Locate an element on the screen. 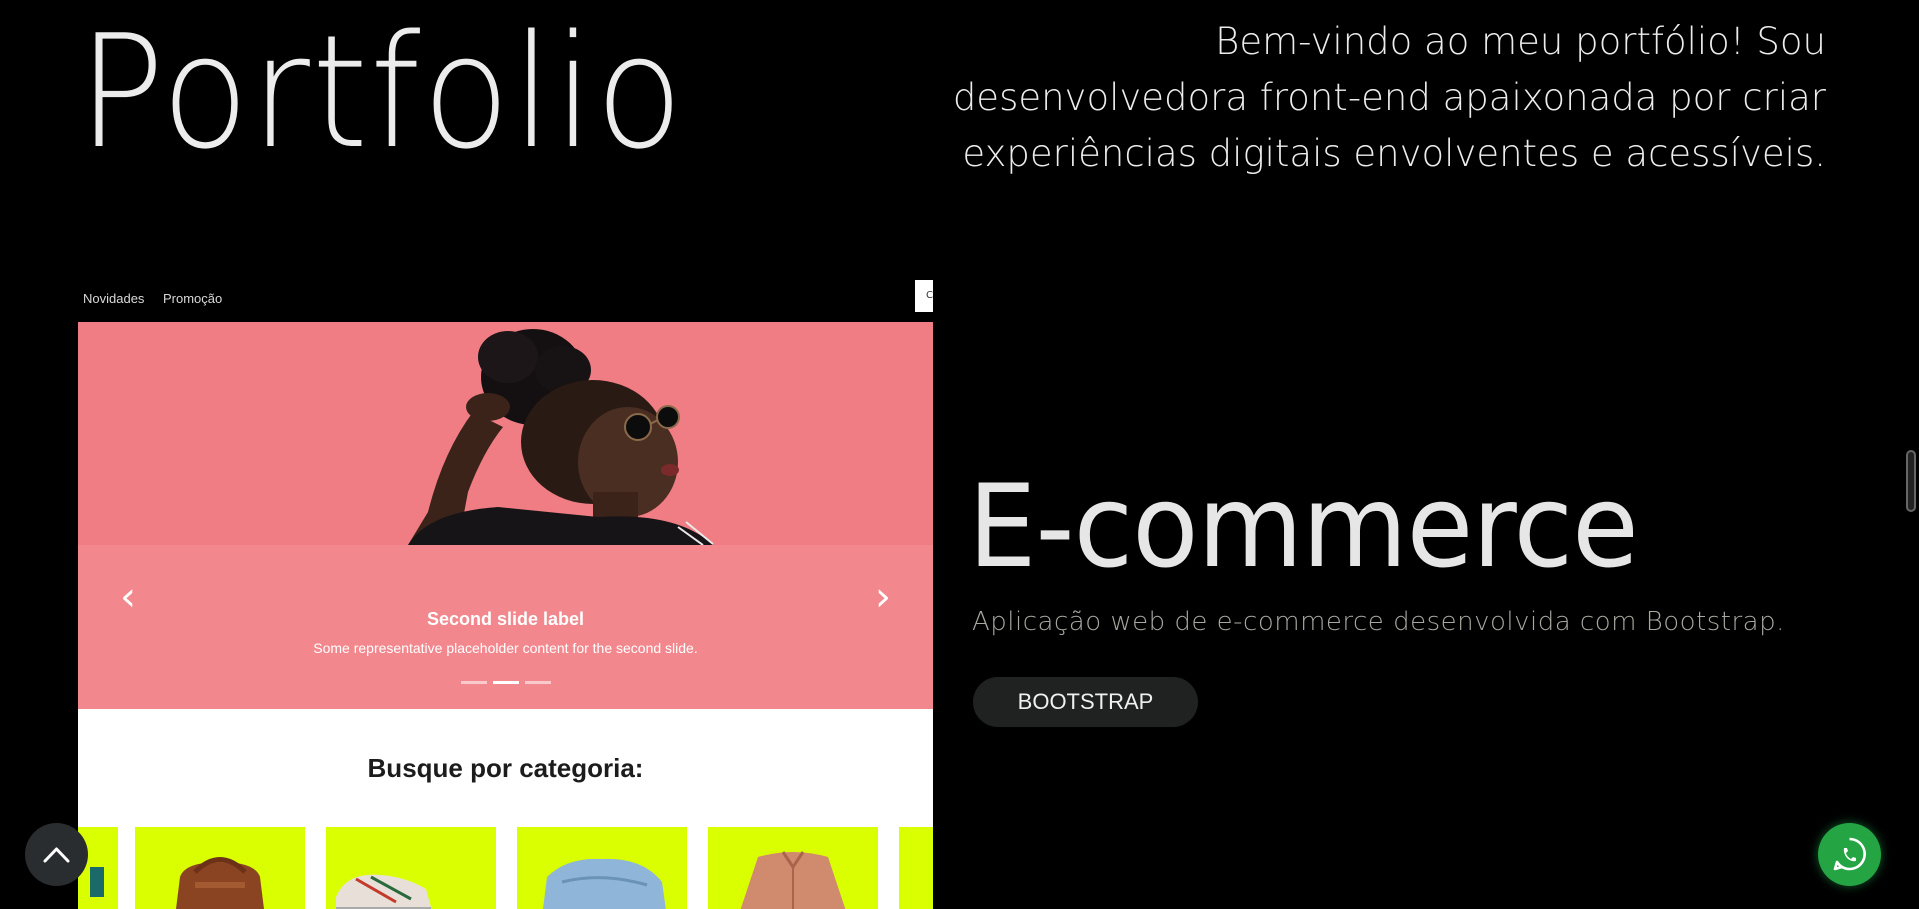 Image resolution: width=1919 pixels, height=909 pixels. preview-nav-button: C is located at coordinates (924, 296).